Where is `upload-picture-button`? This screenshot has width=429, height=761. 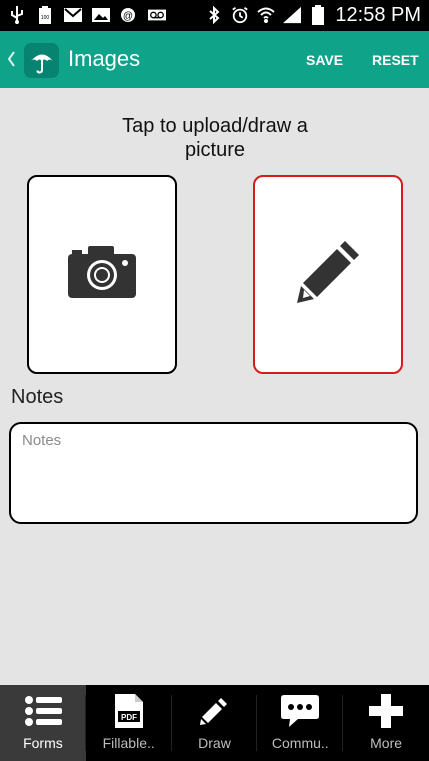
upload-picture-button is located at coordinates (102, 274).